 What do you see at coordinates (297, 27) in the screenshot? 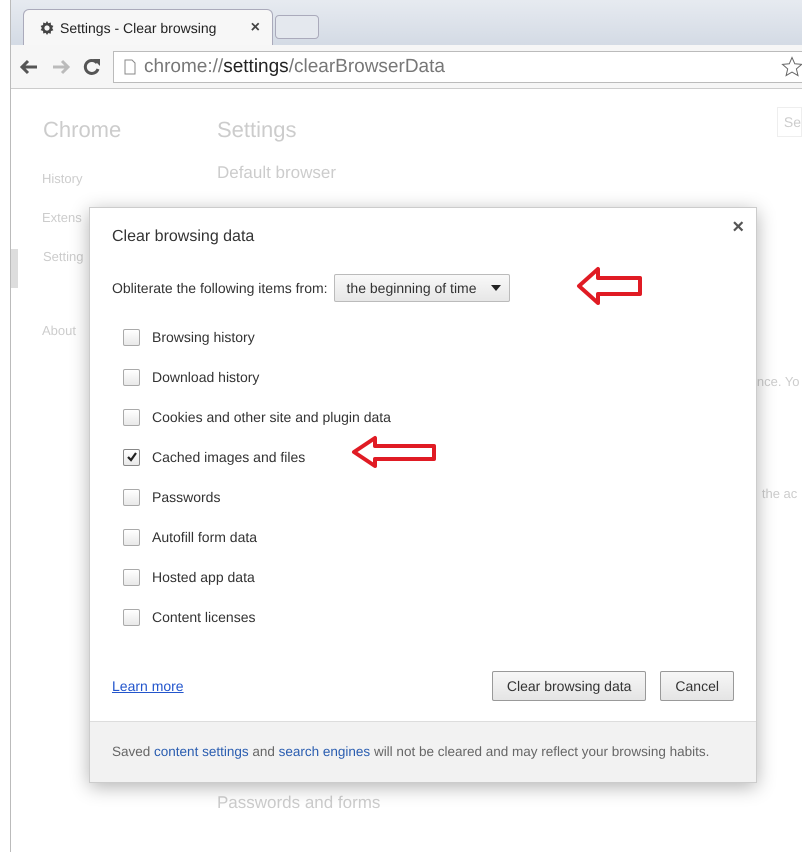
I see `new-tab-button` at bounding box center [297, 27].